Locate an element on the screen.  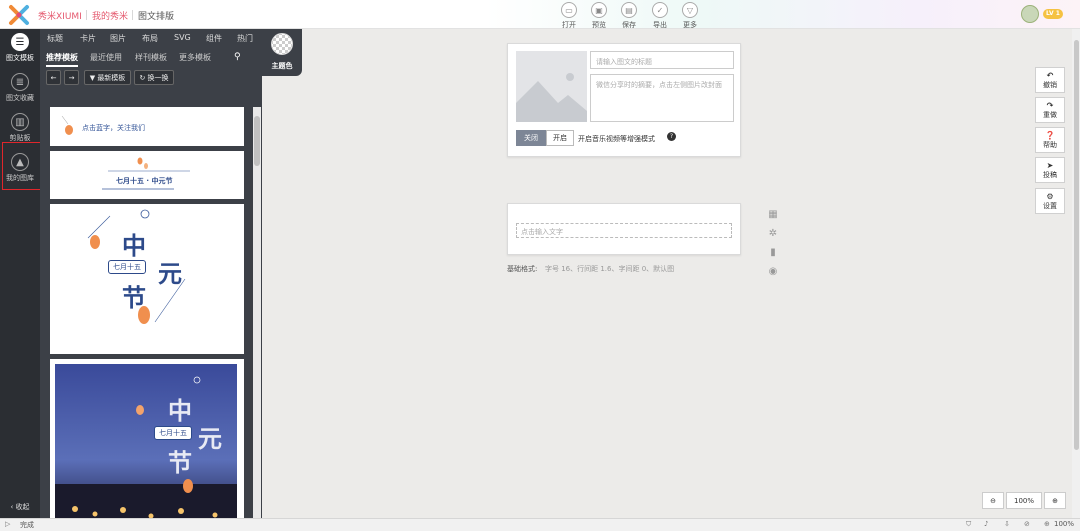
document-icon: ≣ is located at coordinates (20, 82).